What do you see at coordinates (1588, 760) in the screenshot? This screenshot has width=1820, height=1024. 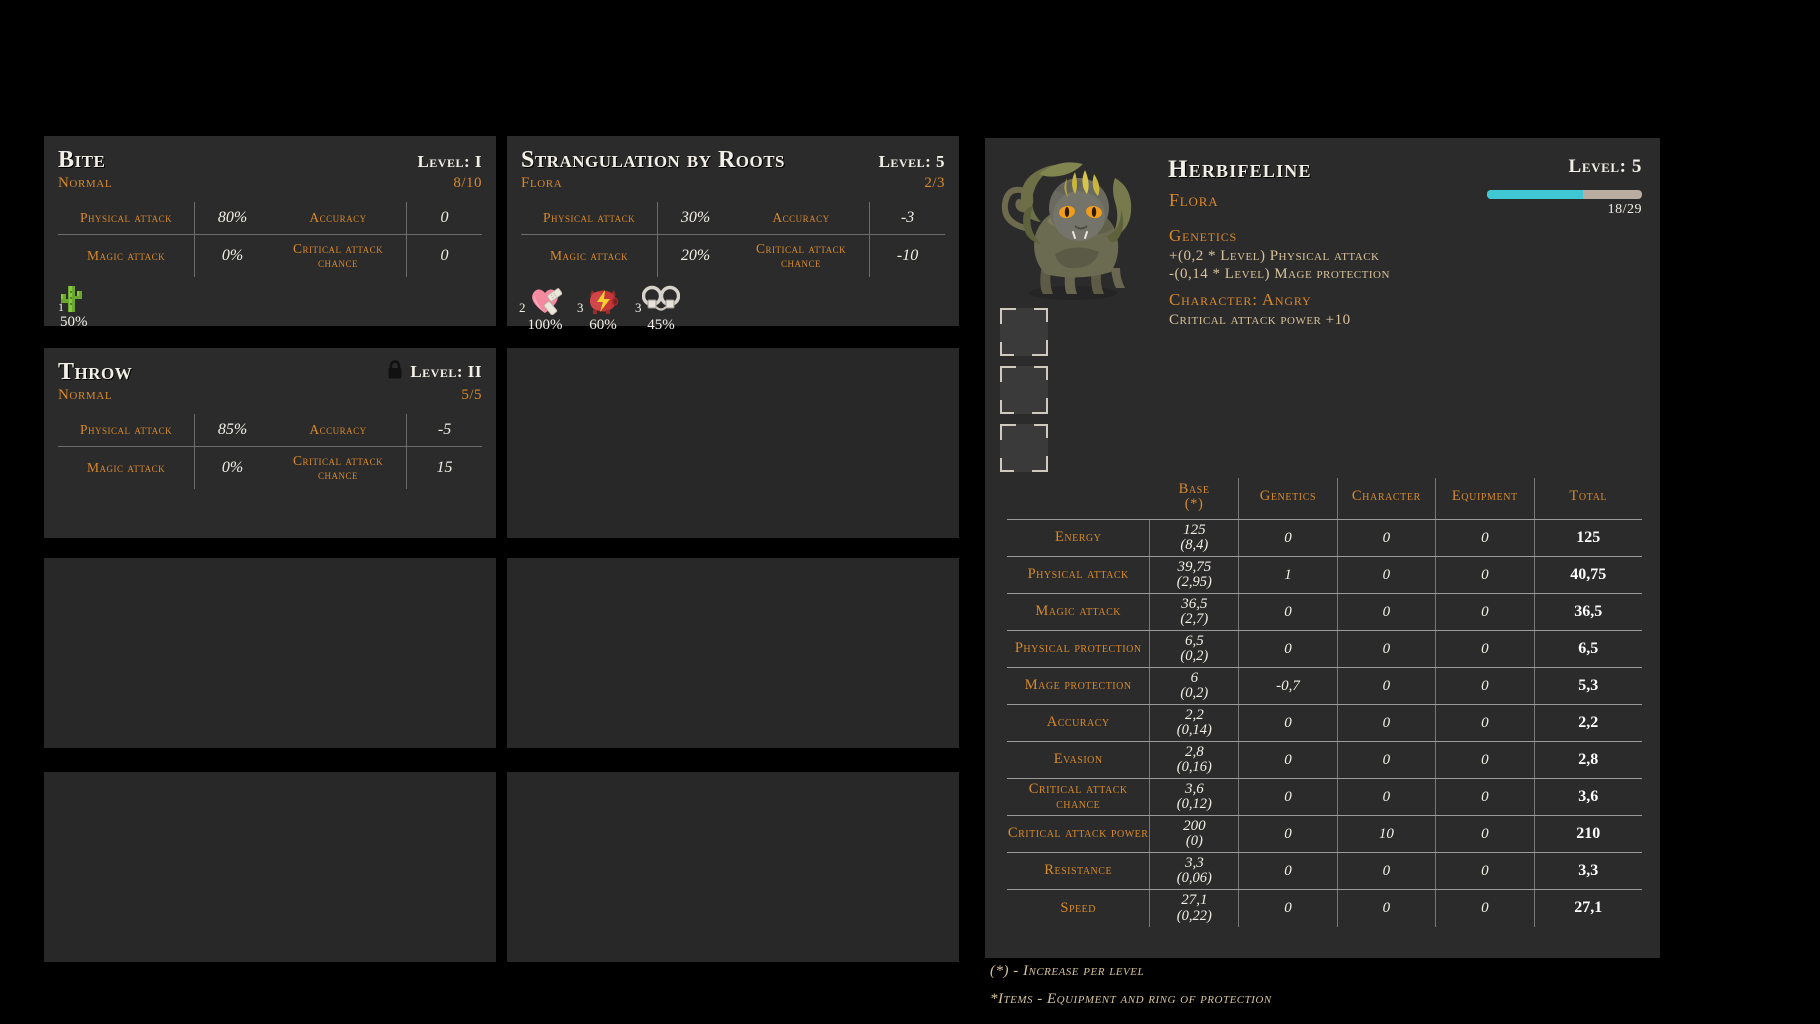 I see `stat-total: 2,8` at bounding box center [1588, 760].